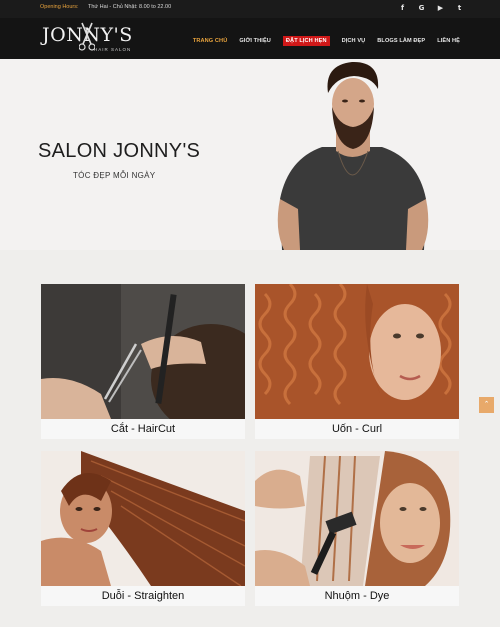 The width and height of the screenshot is (500, 627). I want to click on straighten-image, so click(143, 518).